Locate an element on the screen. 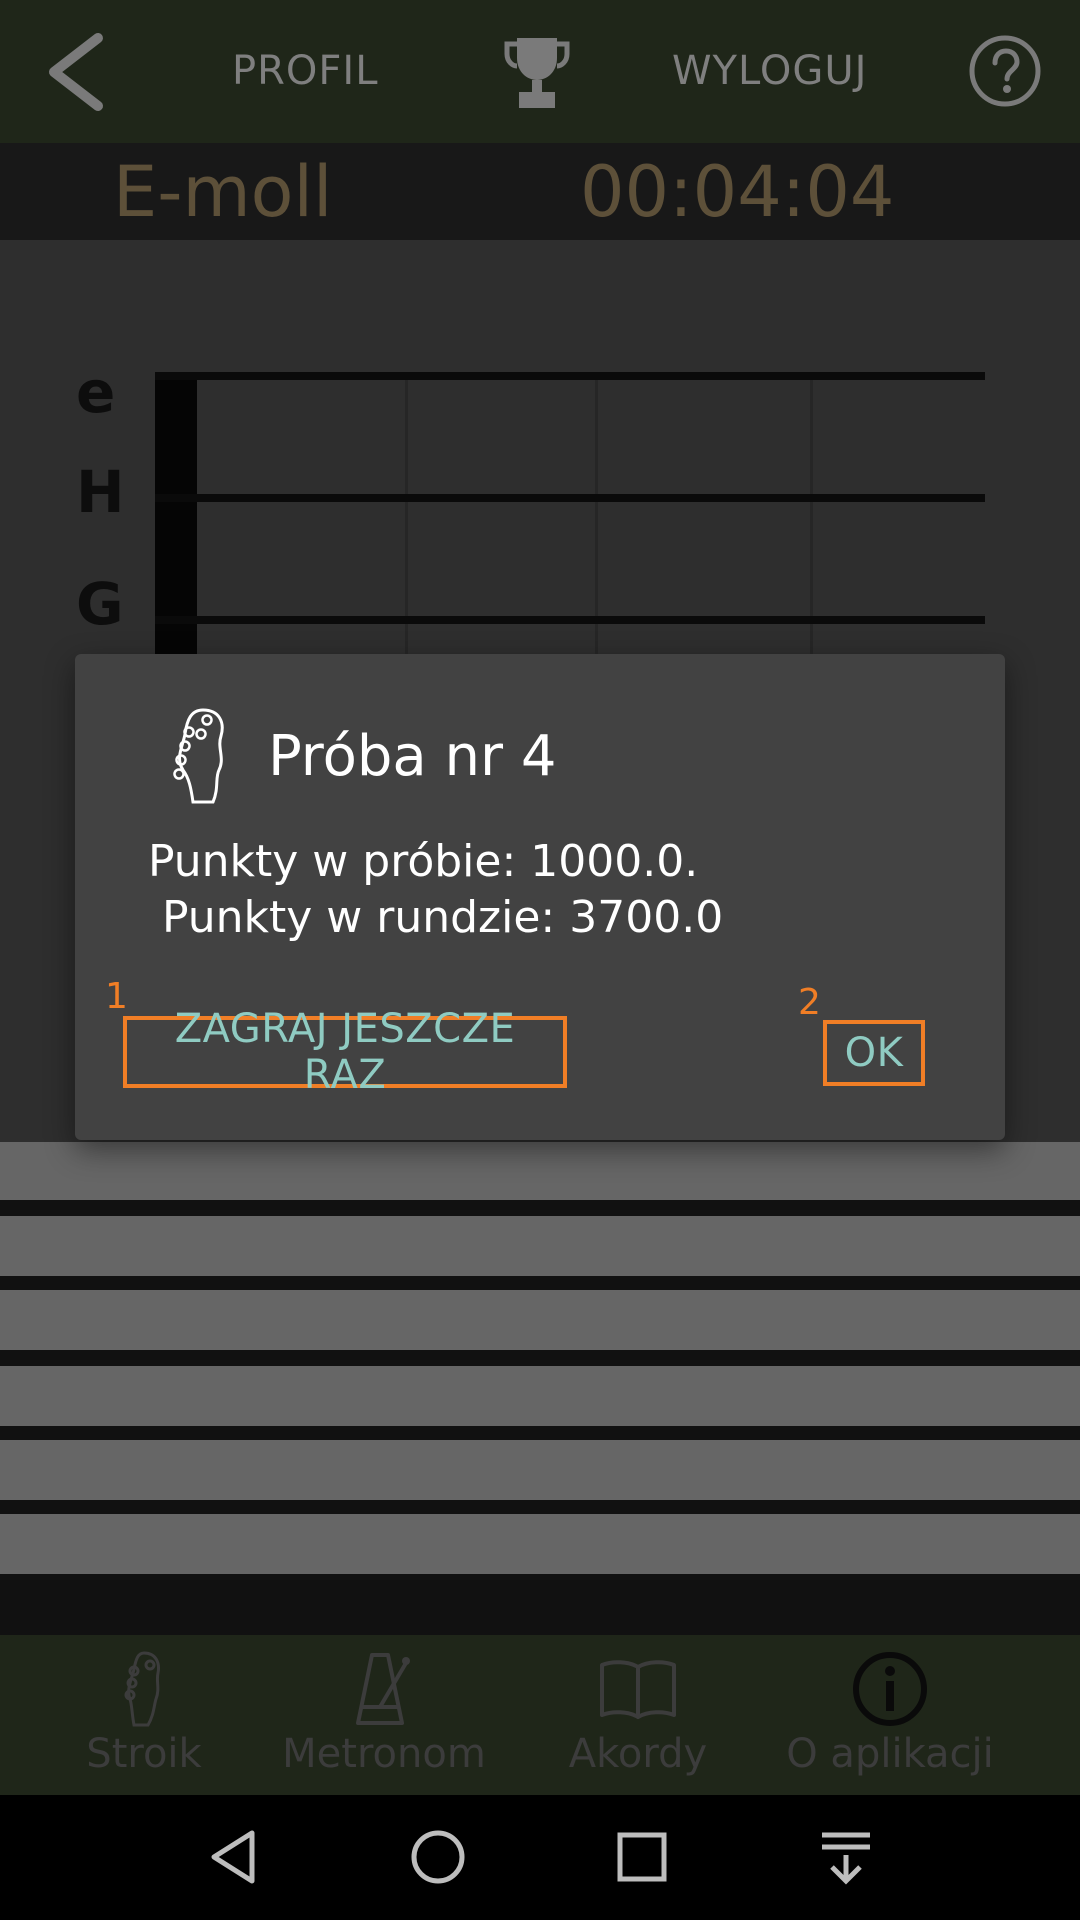 This screenshot has height=1920, width=1080. guitar-headstock-icon is located at coordinates (198, 756).